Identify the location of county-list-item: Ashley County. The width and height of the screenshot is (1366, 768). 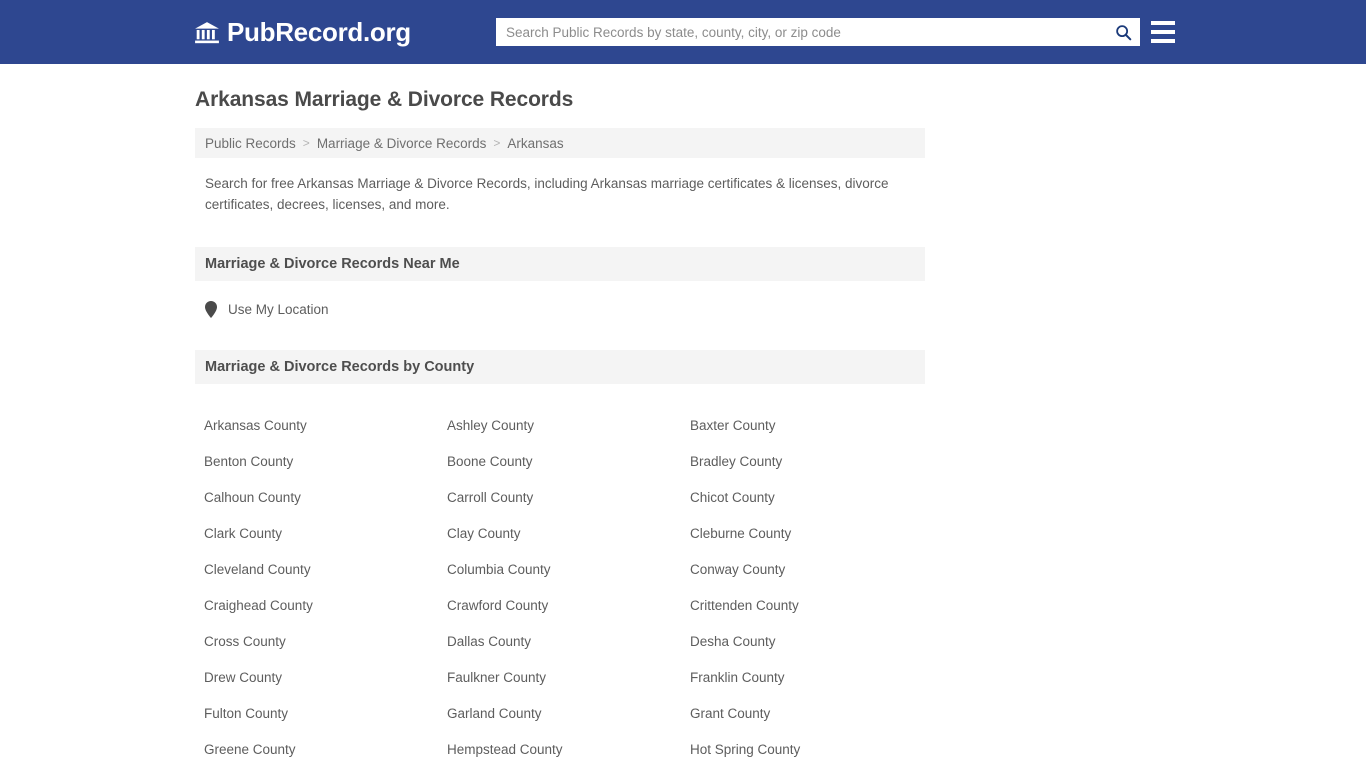
(568, 426).